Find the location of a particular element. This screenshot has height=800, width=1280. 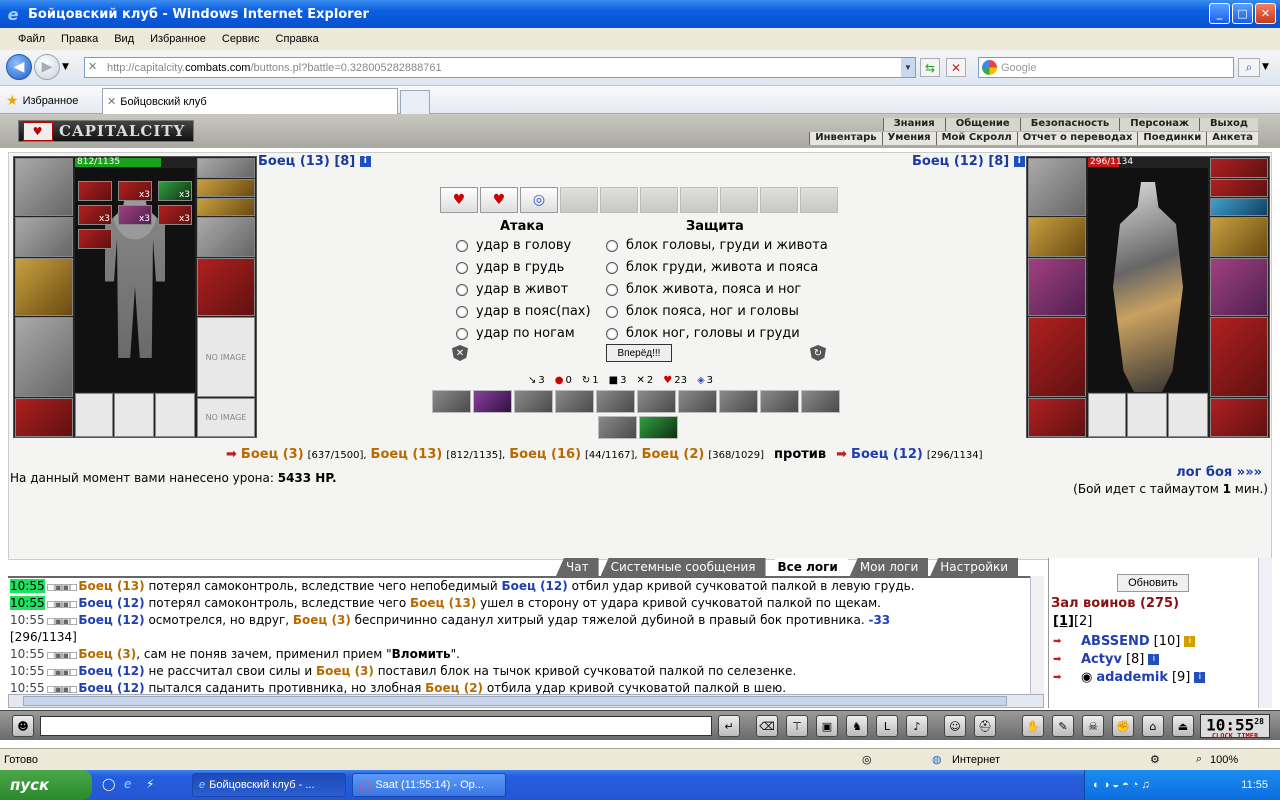

fighter-link: Боец (12) is located at coordinates (111, 671).